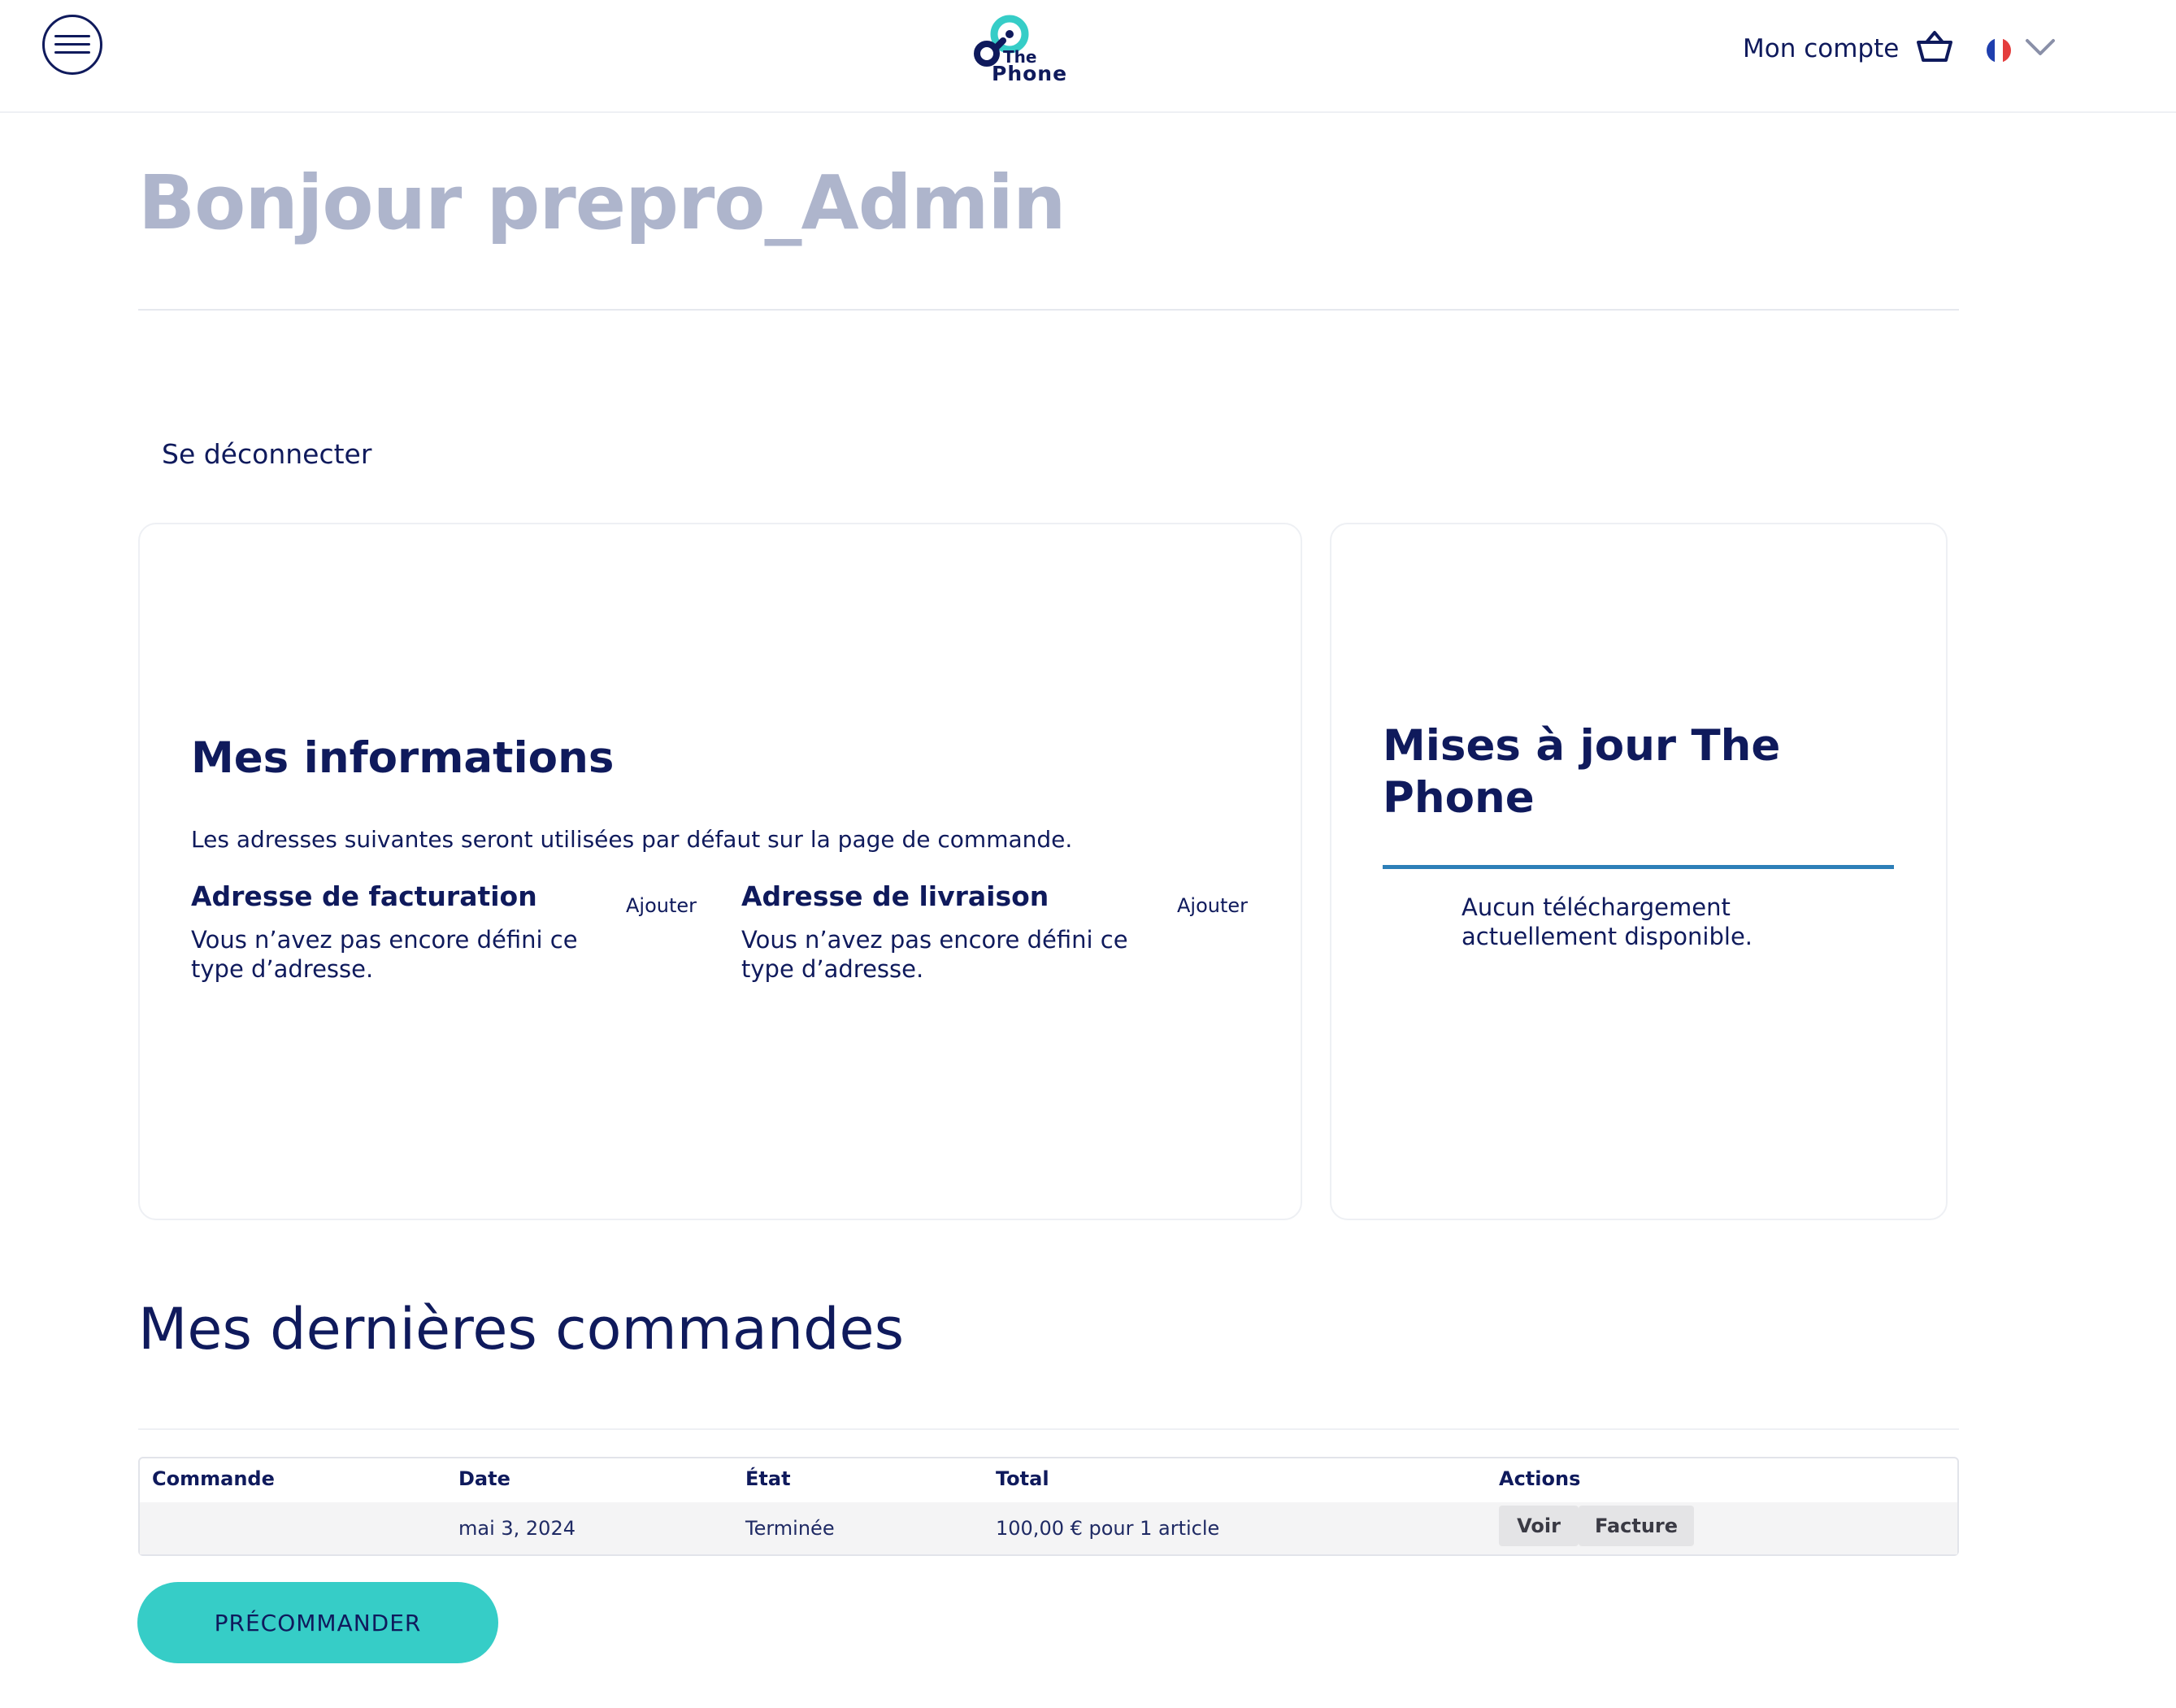 Image resolution: width=2176 pixels, height=1708 pixels. Describe the element at coordinates (516, 1528) in the screenshot. I see `order-date-cell: mai 3, 2024` at that location.